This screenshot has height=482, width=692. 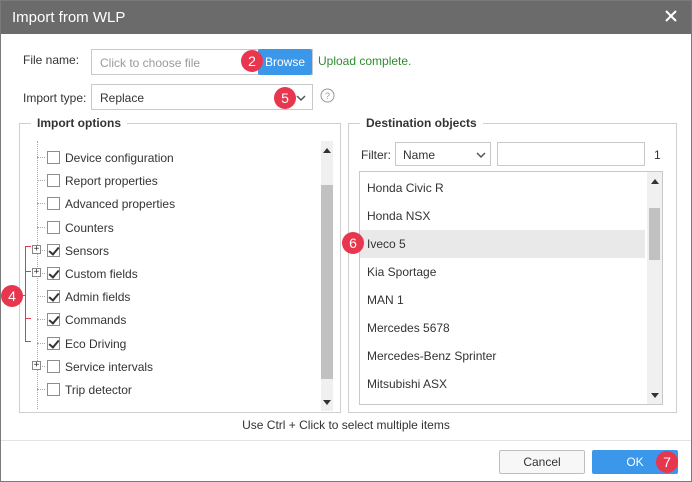 I want to click on browse-label: Browse, so click(x=284, y=62).